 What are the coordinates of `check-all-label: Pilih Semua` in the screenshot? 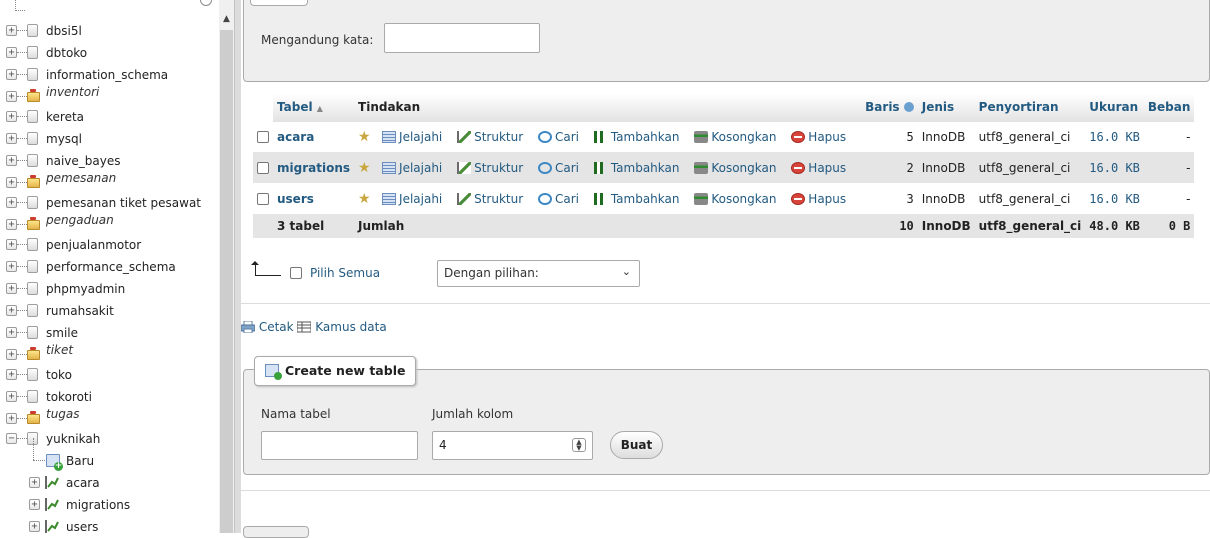 It's located at (345, 273).